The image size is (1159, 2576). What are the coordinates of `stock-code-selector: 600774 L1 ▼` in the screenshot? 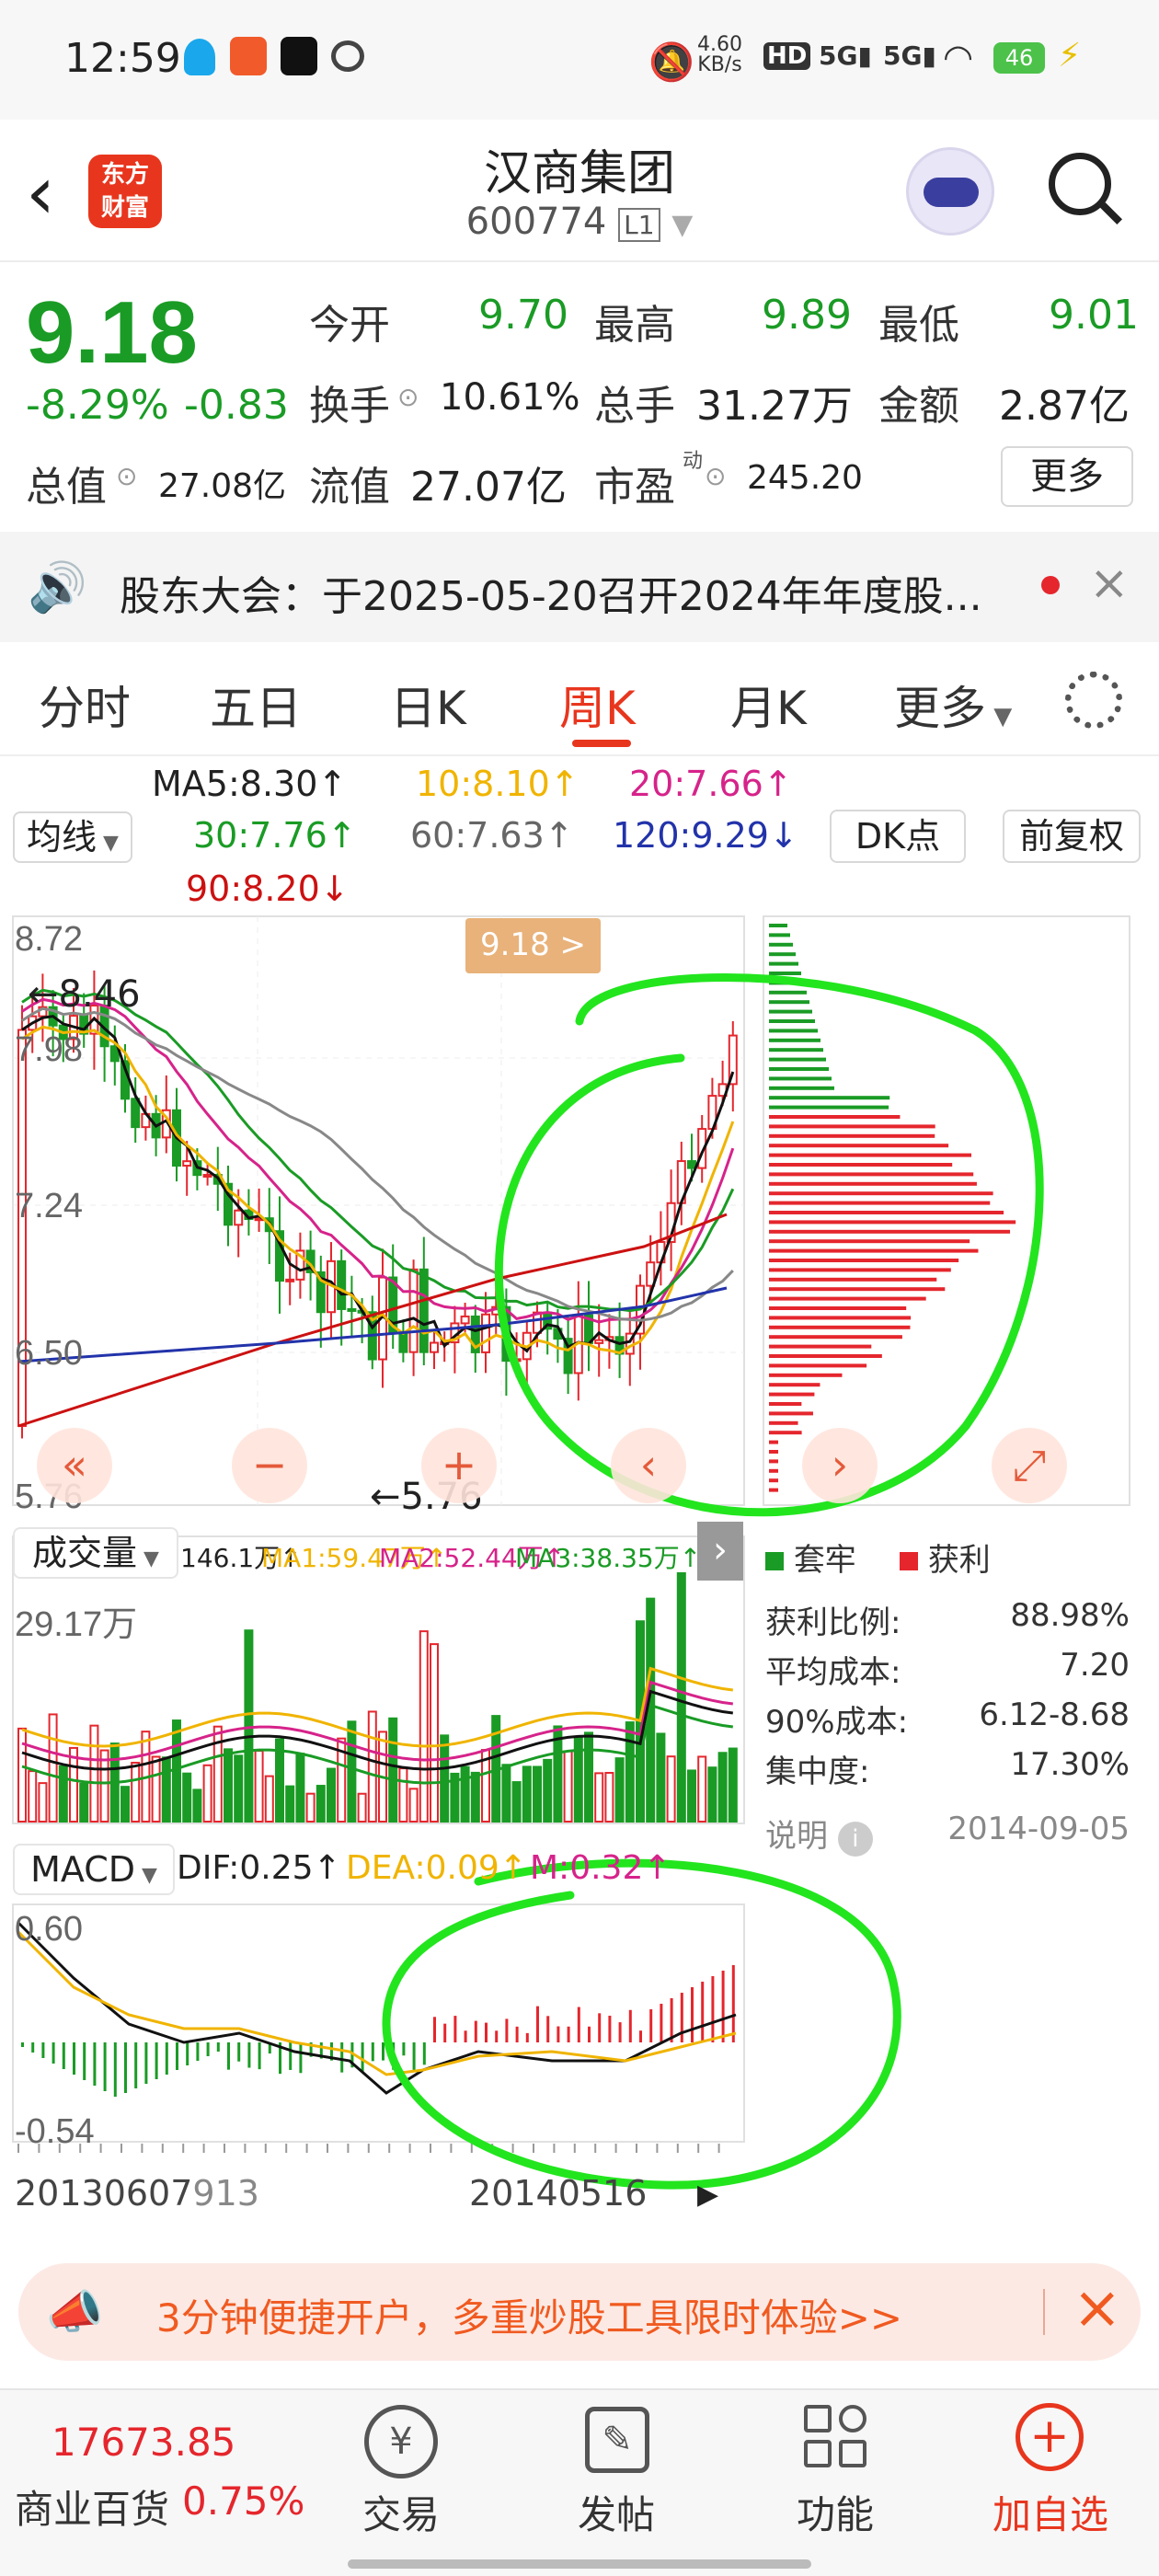 It's located at (579, 222).